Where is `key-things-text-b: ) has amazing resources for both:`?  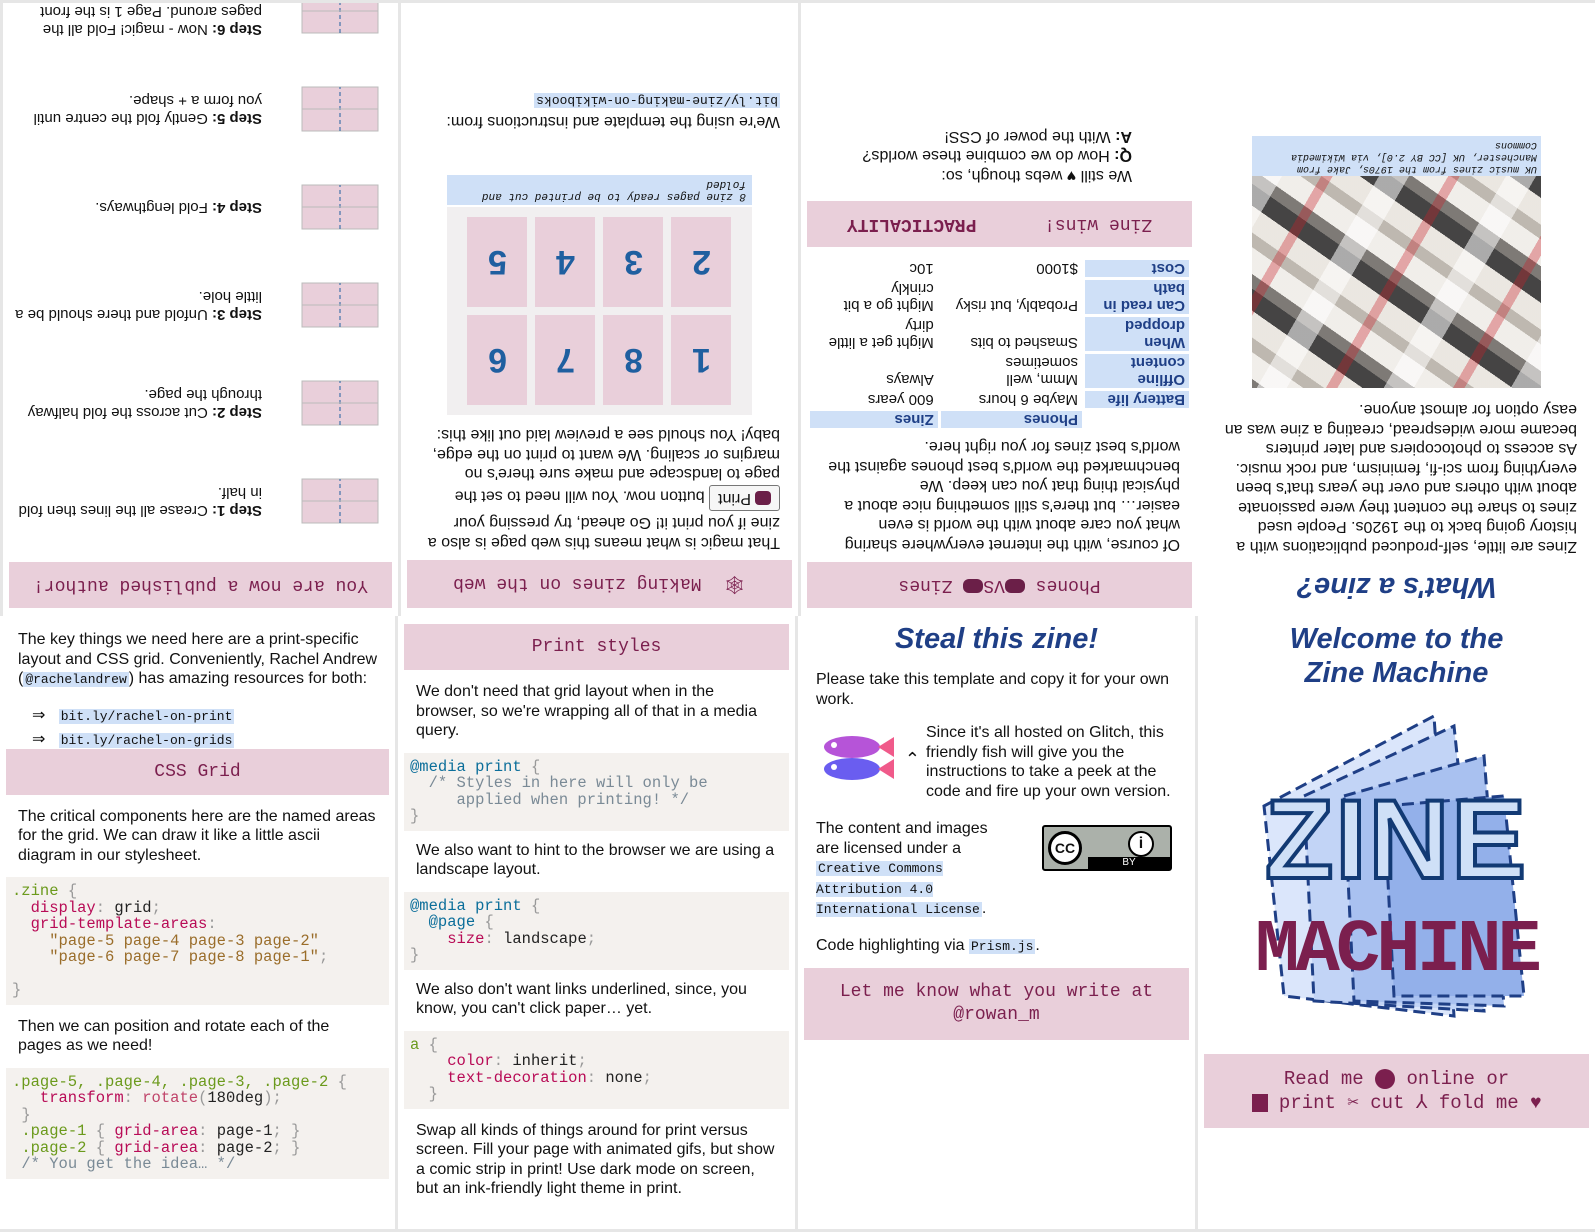 key-things-text-b: ) has amazing resources for both: is located at coordinates (248, 678).